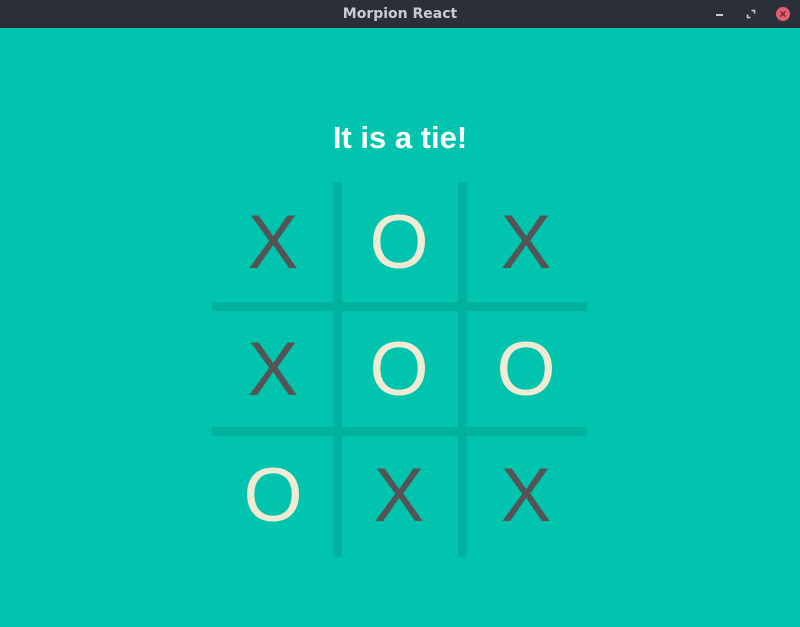  I want to click on maximize-button, so click(751, 14).